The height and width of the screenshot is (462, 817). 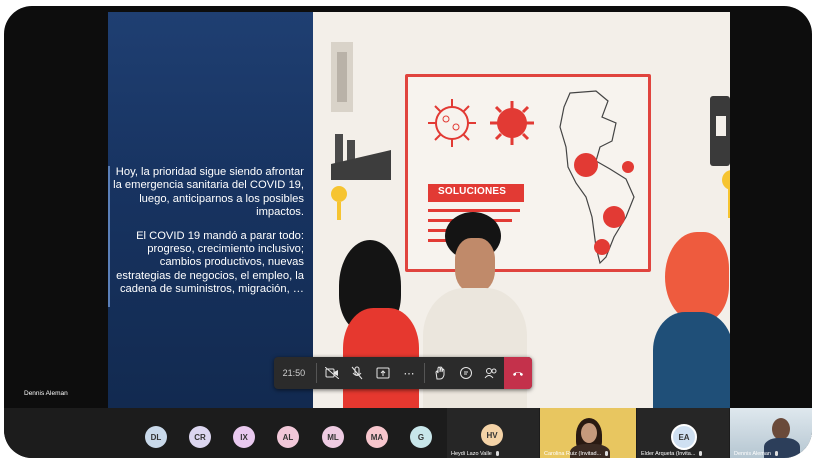 What do you see at coordinates (491, 373) in the screenshot?
I see `participants-icon` at bounding box center [491, 373].